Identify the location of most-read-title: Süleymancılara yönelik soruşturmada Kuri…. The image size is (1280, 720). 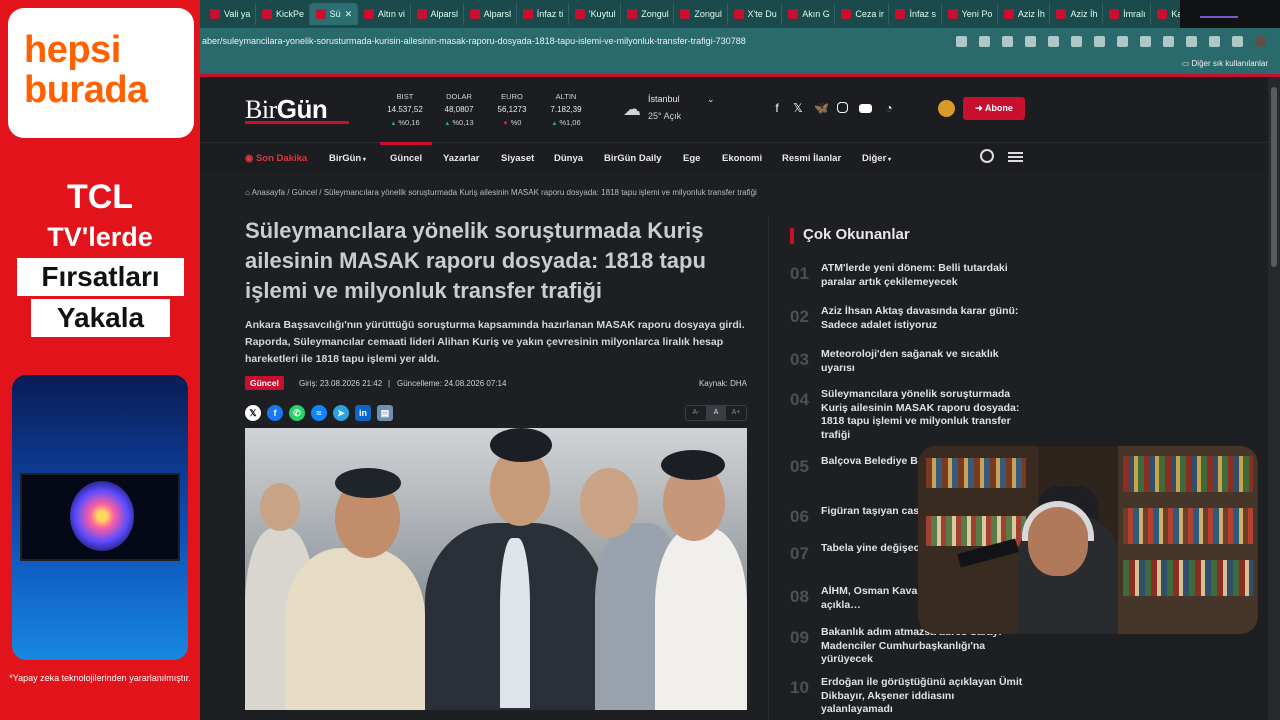
(924, 415).